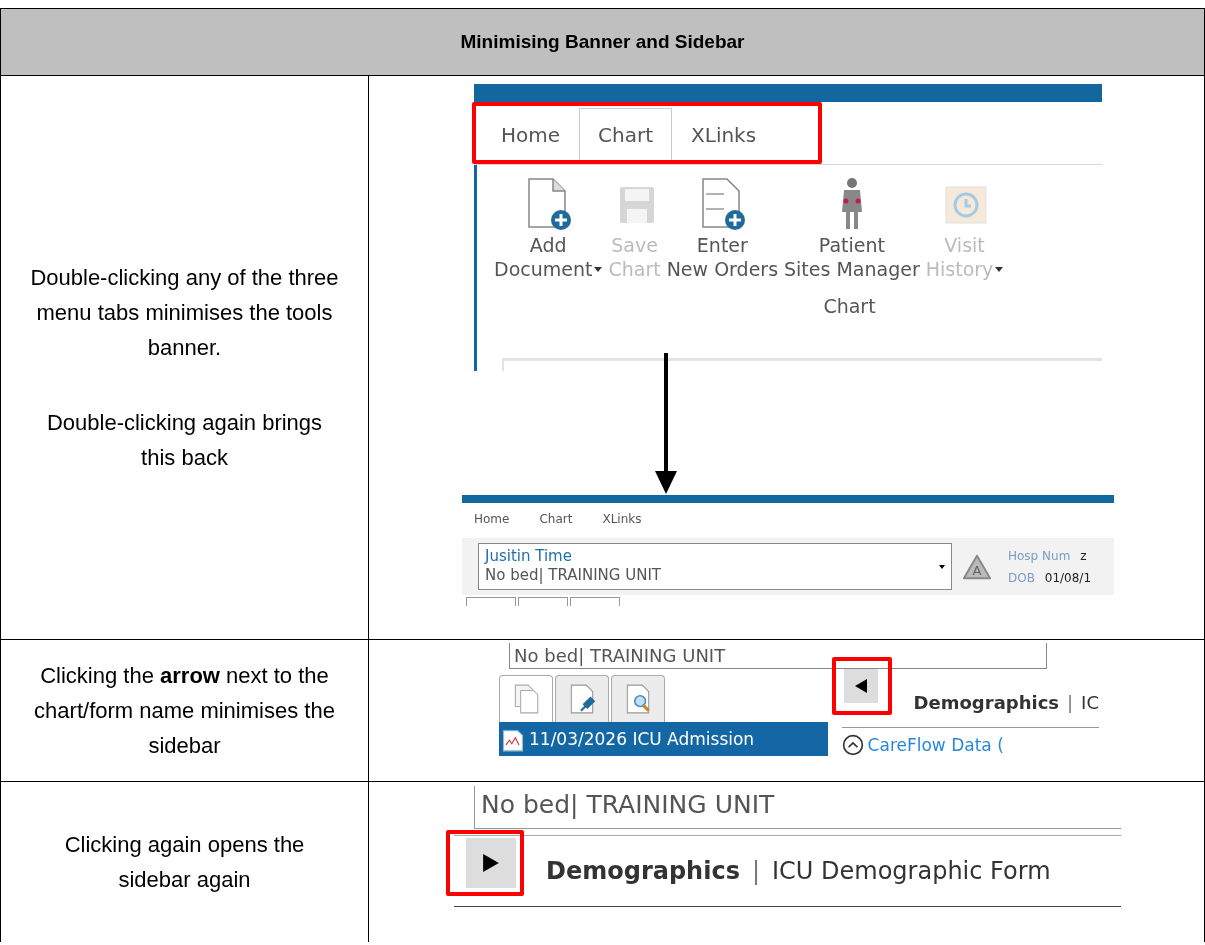  What do you see at coordinates (184, 711) in the screenshot?
I see `instruction-text: Clicking the arrow next to the chart/form name minimises the sidebar` at bounding box center [184, 711].